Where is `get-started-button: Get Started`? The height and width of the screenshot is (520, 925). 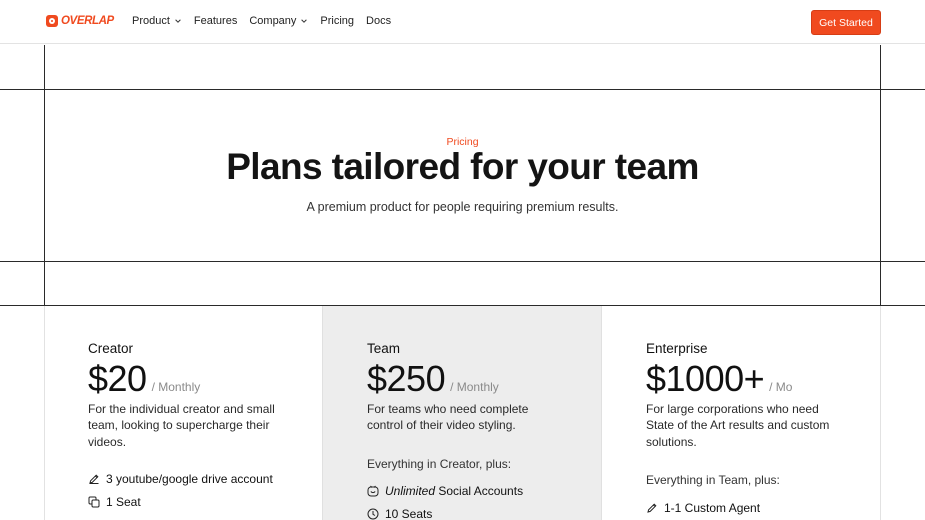 get-started-button: Get Started is located at coordinates (846, 22).